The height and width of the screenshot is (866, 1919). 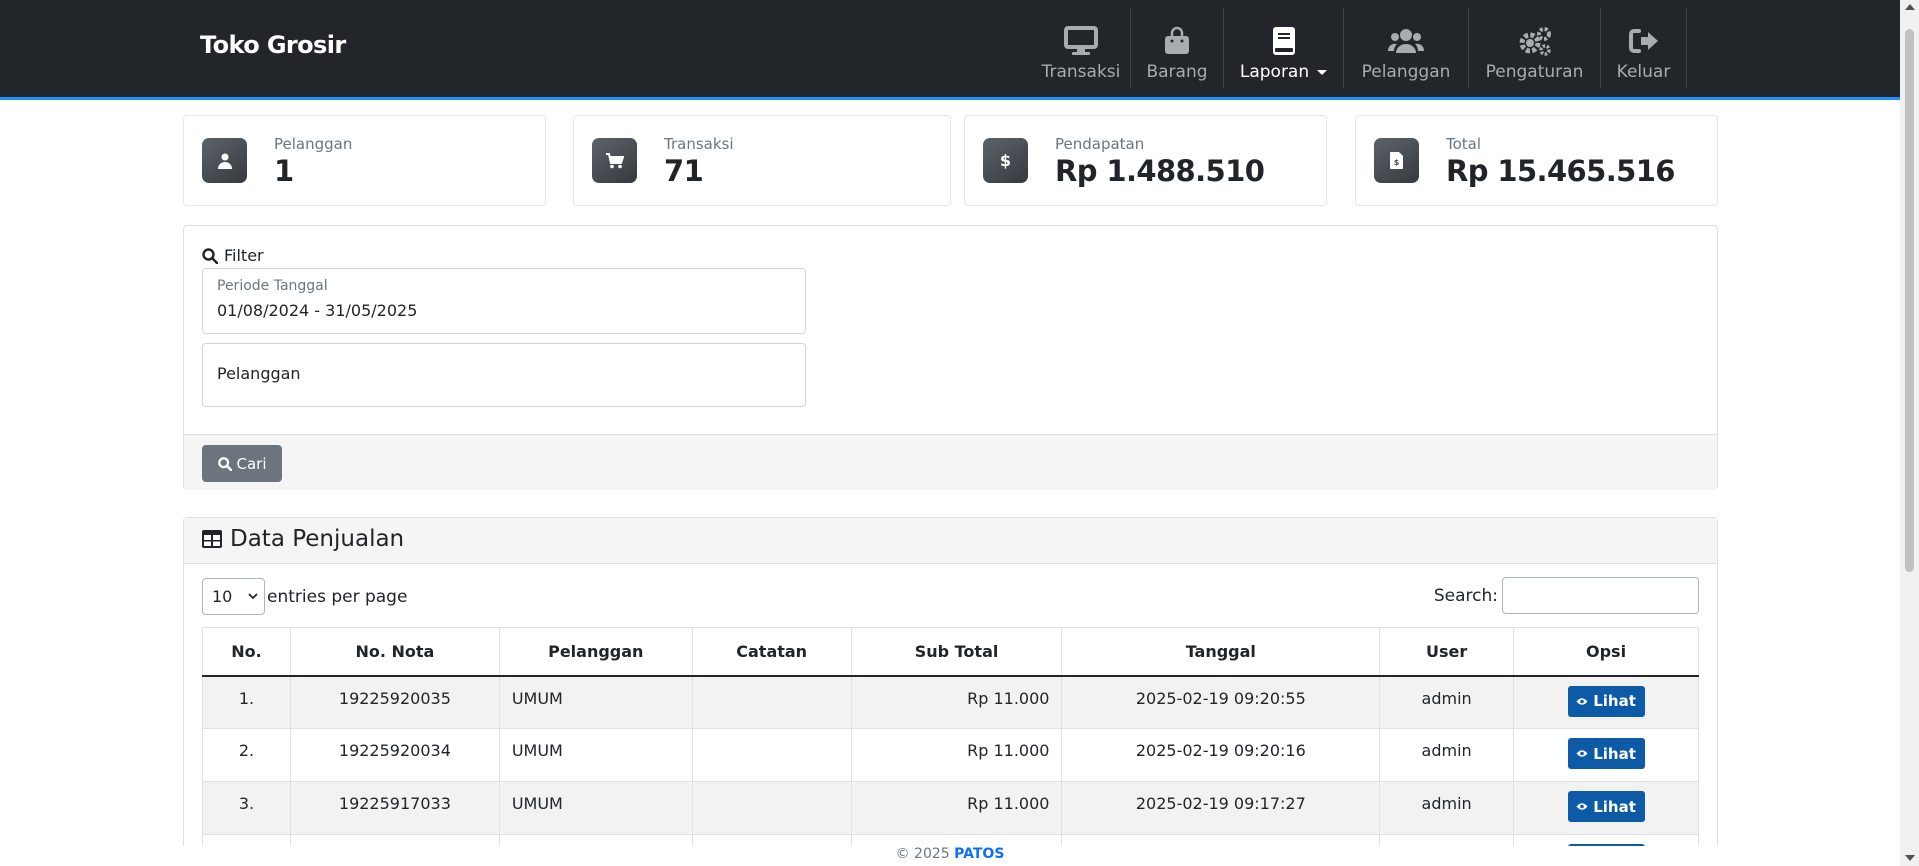 I want to click on cell-tanggal: 2025-02-19 09:20:16, so click(x=1221, y=755).